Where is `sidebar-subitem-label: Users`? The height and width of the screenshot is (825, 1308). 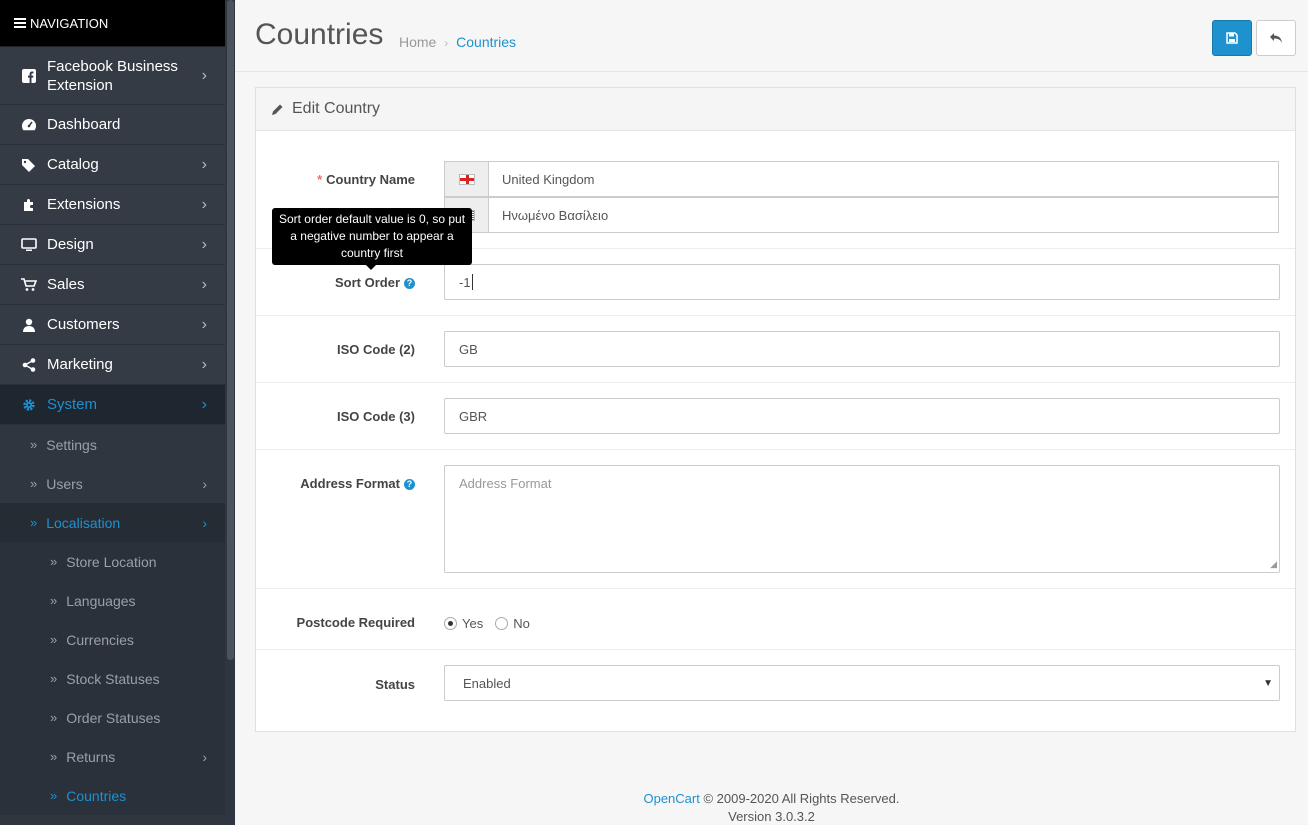 sidebar-subitem-label: Users is located at coordinates (64, 483).